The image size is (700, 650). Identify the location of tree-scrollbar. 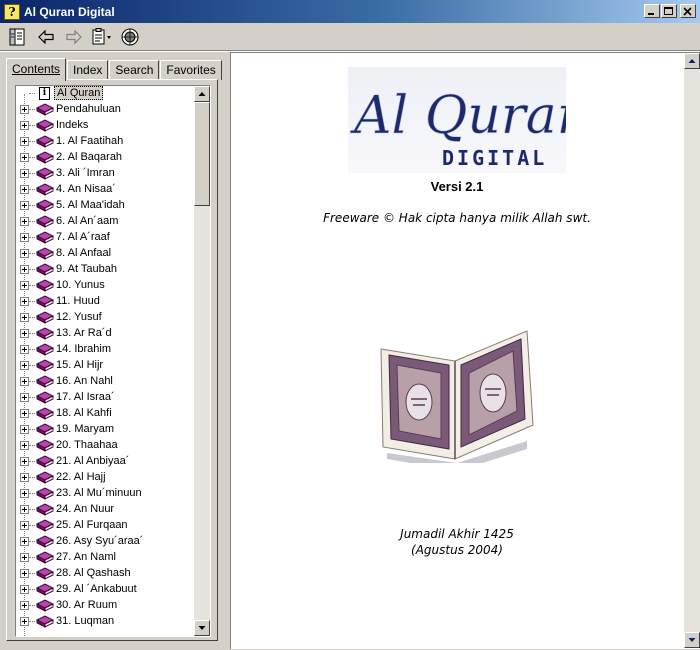
(202, 361).